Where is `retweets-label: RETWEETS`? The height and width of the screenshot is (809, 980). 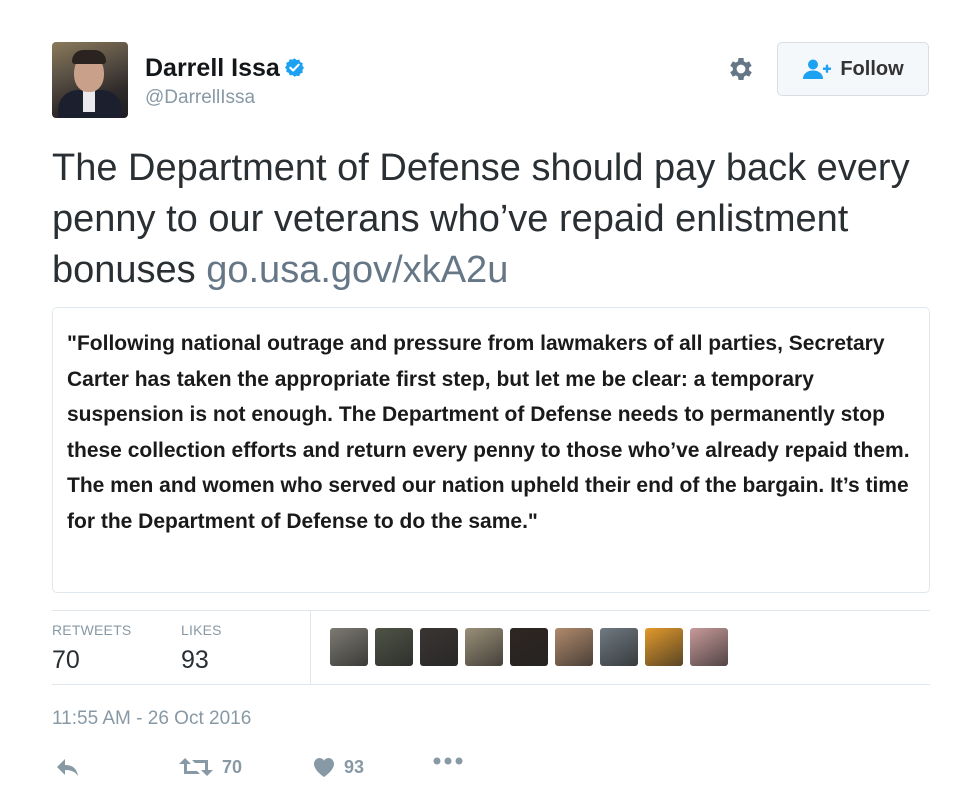
retweets-label: RETWEETS is located at coordinates (91, 630).